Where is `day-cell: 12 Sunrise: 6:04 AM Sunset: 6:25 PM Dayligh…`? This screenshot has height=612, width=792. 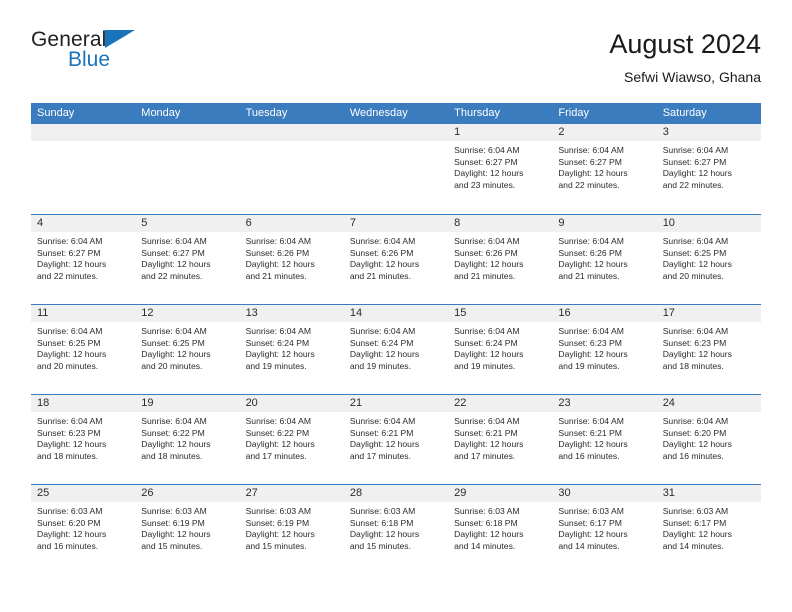 day-cell: 12 Sunrise: 6:04 AM Sunset: 6:25 PM Dayligh… is located at coordinates (187, 349).